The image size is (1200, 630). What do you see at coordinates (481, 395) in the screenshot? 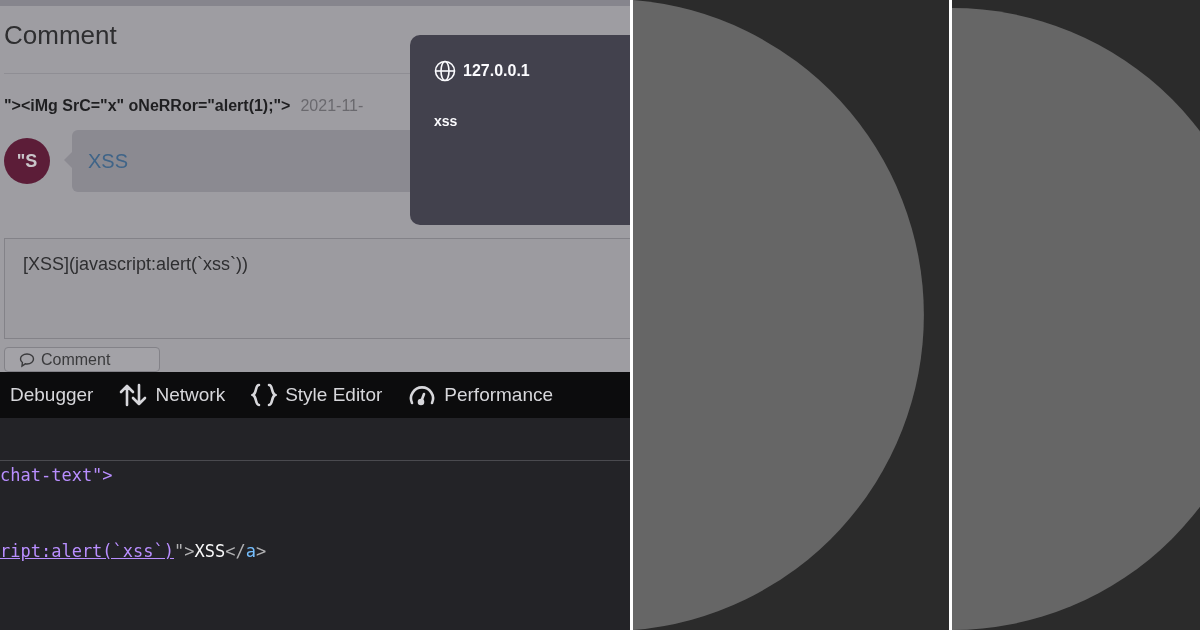
I see `devtools-tab: Performance` at bounding box center [481, 395].